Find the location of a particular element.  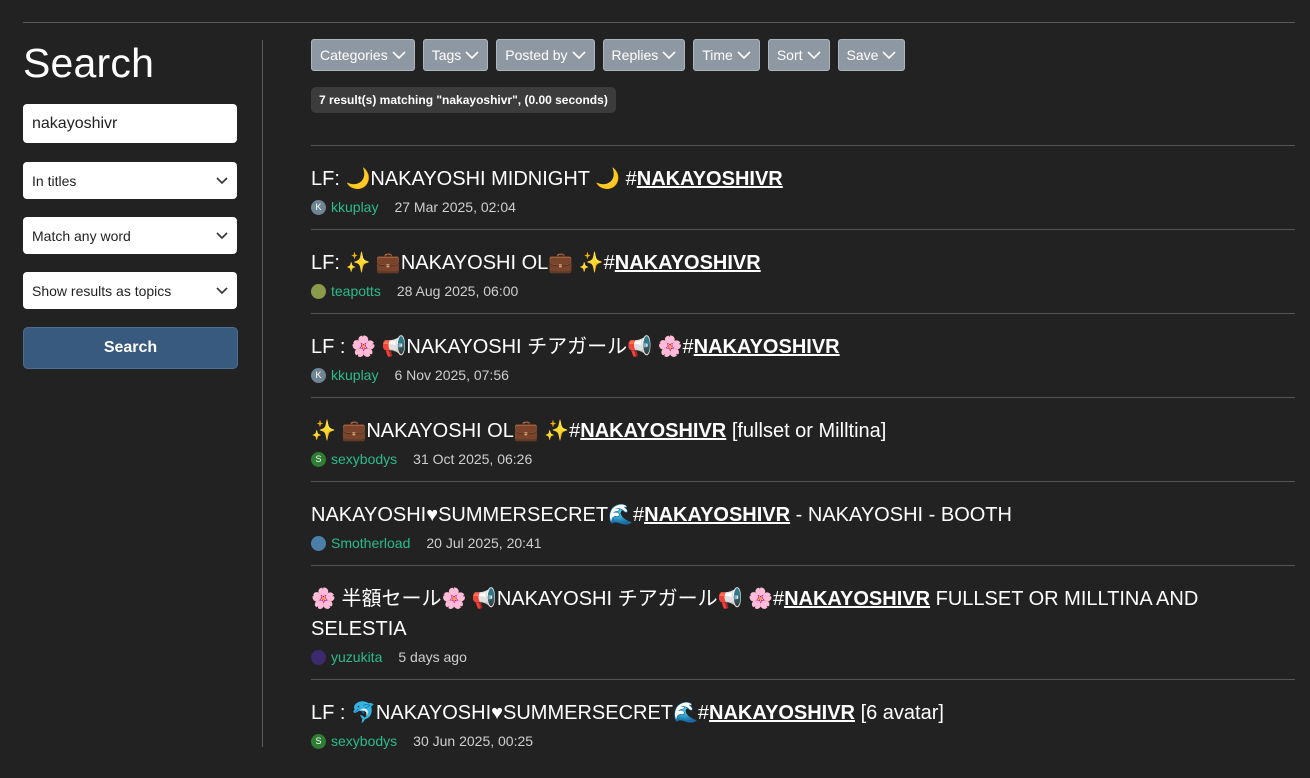

search-input-value: nakayoshivr is located at coordinates (75, 123).